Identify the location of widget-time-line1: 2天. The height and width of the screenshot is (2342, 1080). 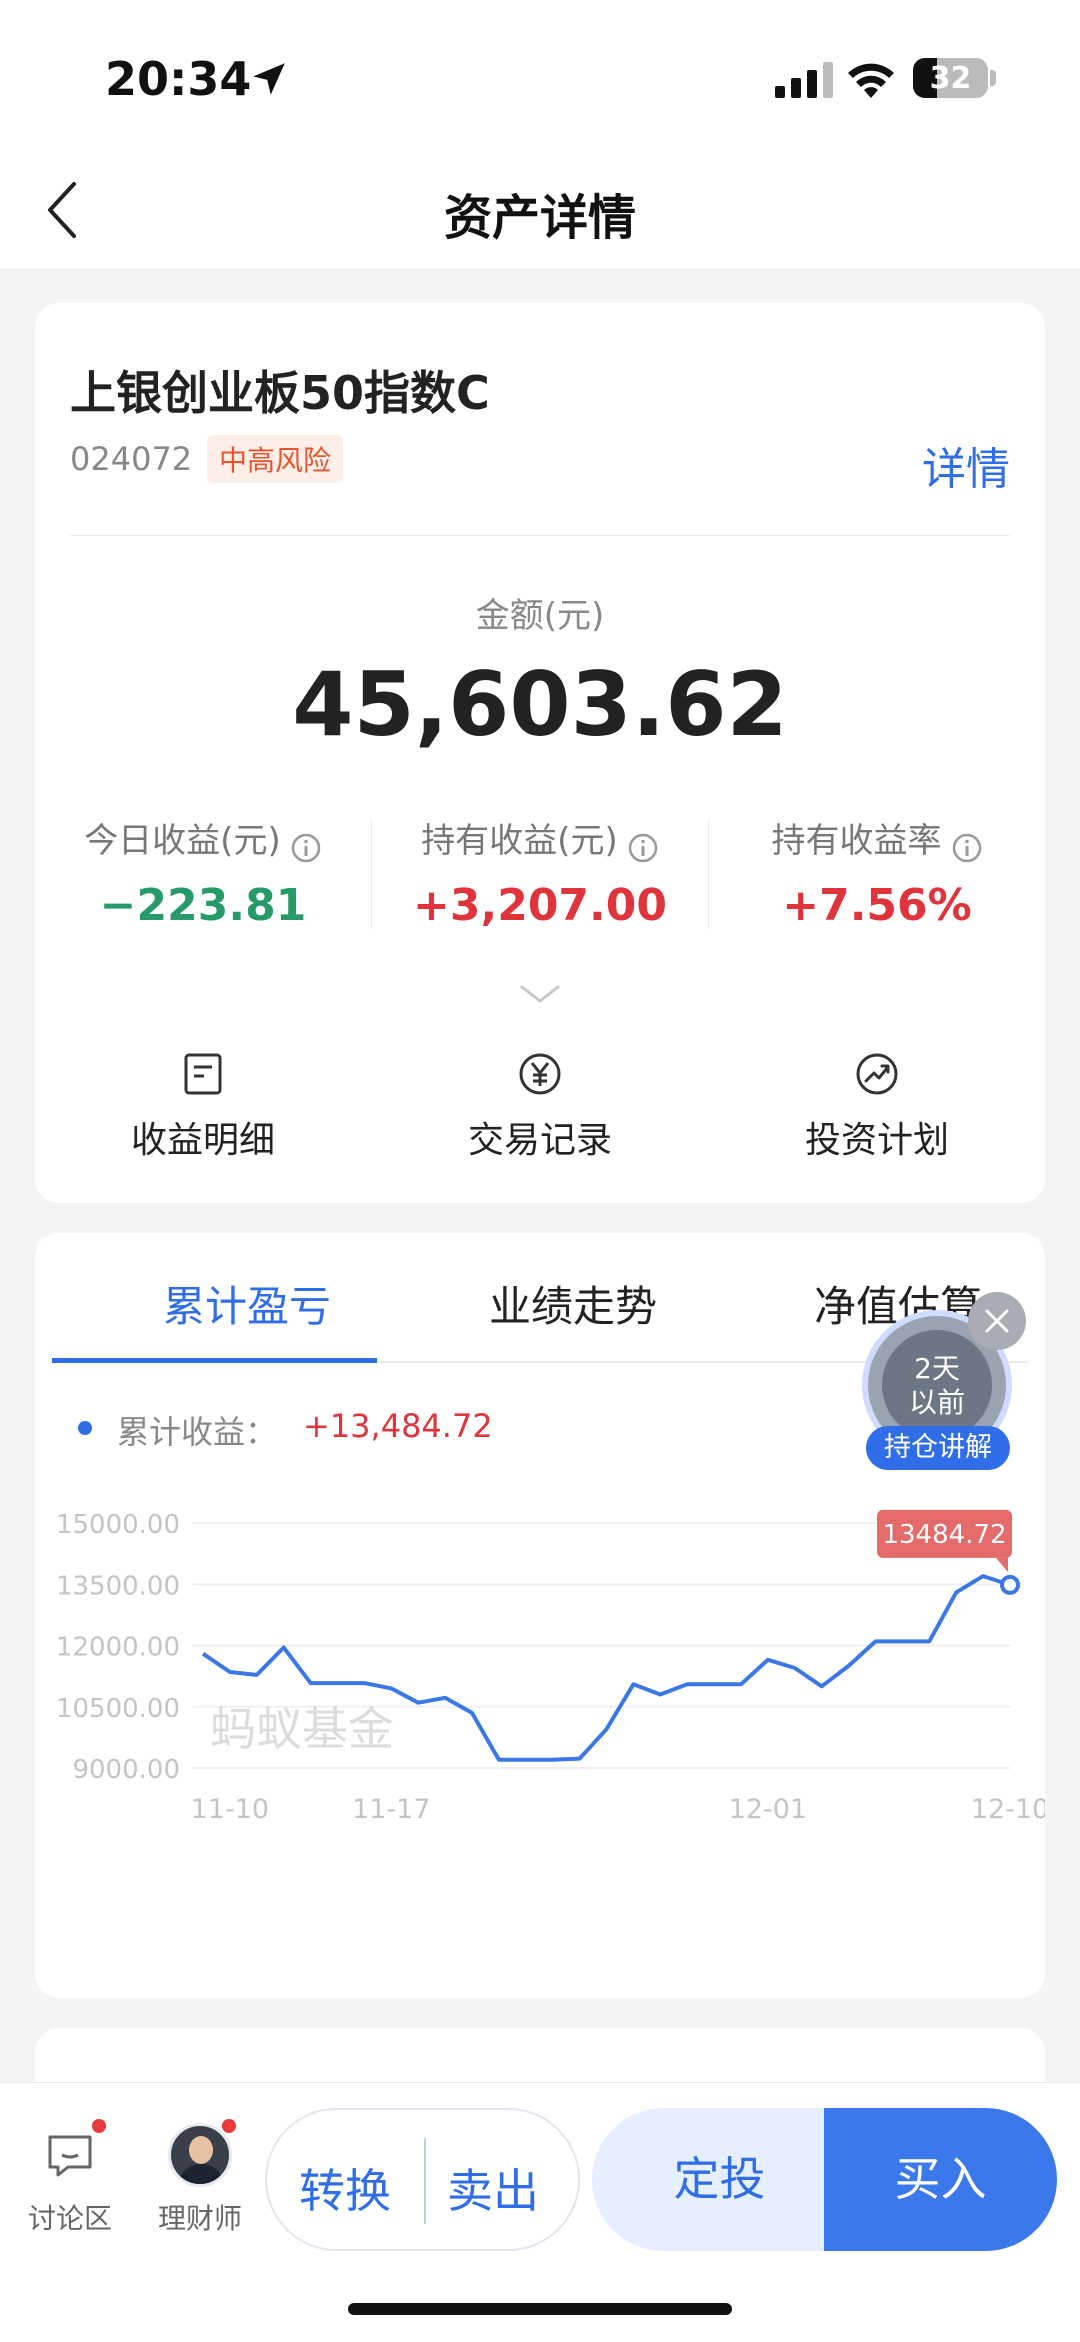
(937, 1368).